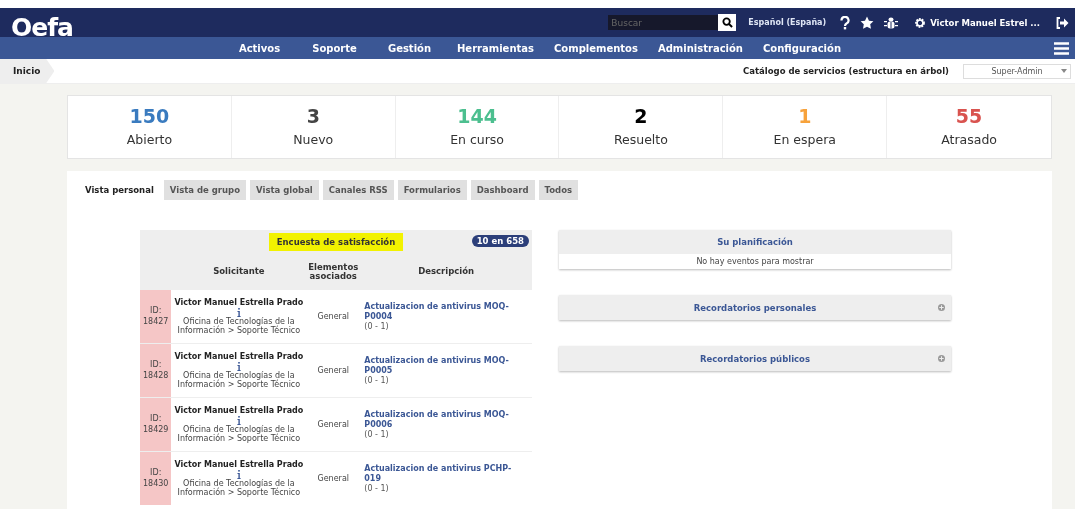 The height and width of the screenshot is (509, 1075). I want to click on description-text: Actualizacion de antivirus MOQ-P0004 (0 - 1), so click(446, 316).